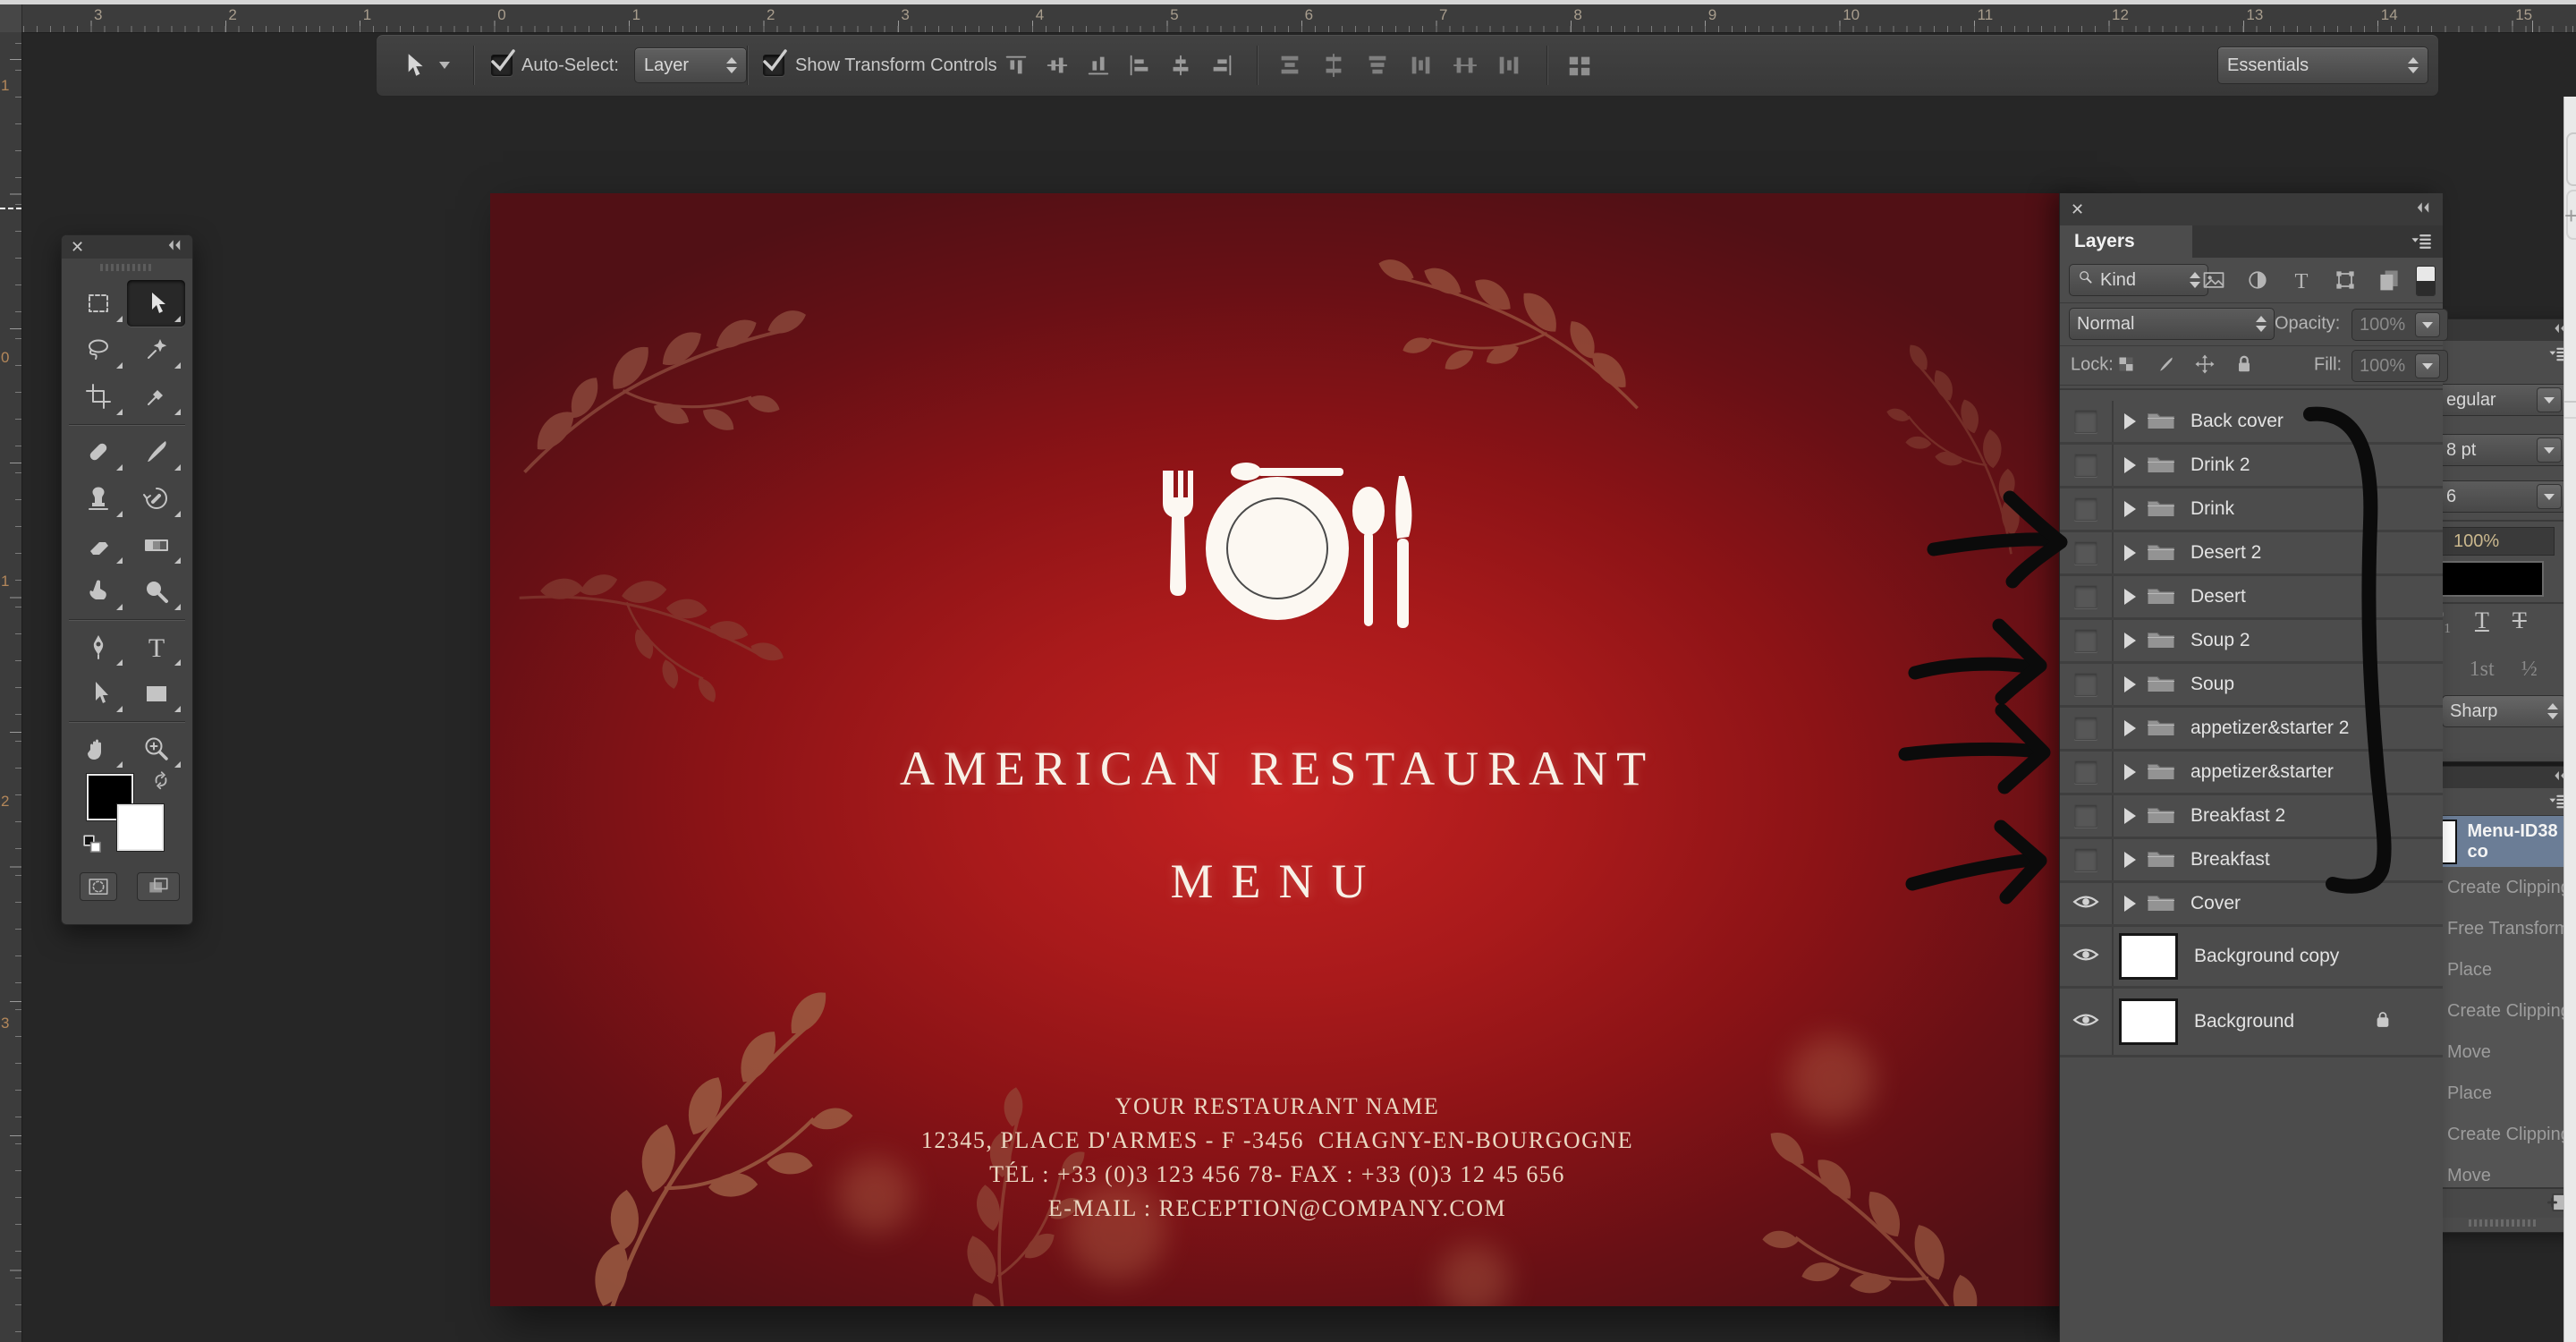 The image size is (2576, 1342). Describe the element at coordinates (2126, 242) in the screenshot. I see `tab-layers: Layers` at that location.